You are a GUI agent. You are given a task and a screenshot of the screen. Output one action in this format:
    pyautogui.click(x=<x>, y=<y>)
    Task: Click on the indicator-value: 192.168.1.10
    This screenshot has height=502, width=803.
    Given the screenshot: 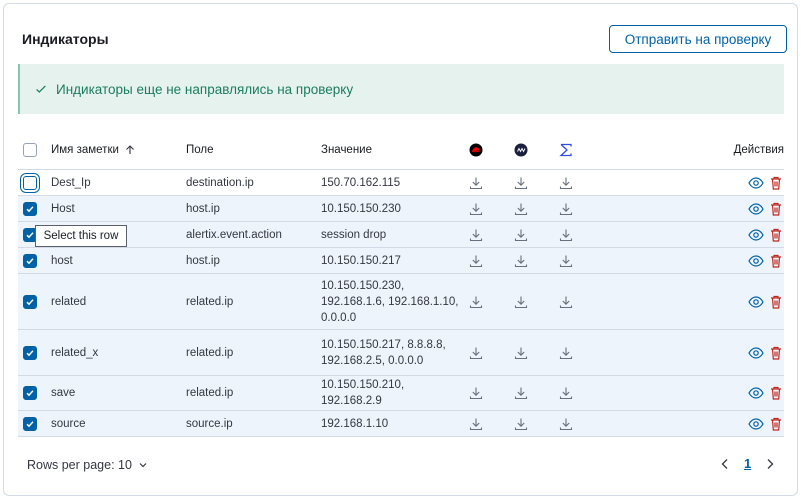 What is the action you would take?
    pyautogui.click(x=355, y=423)
    